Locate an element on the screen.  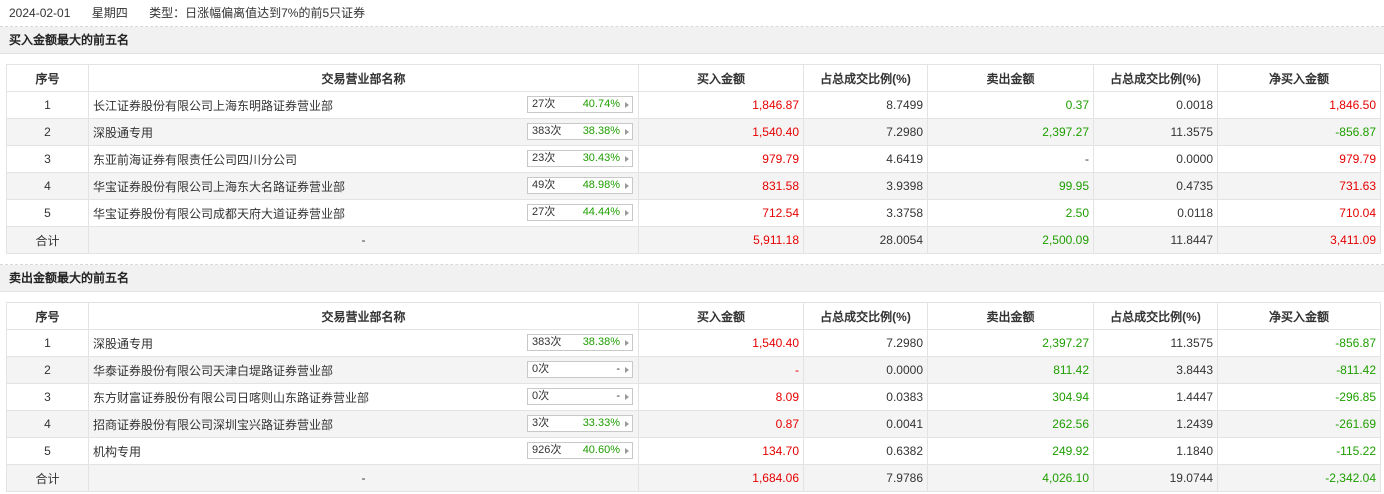
history-tag: 49次 48.98% is located at coordinates (580, 185).